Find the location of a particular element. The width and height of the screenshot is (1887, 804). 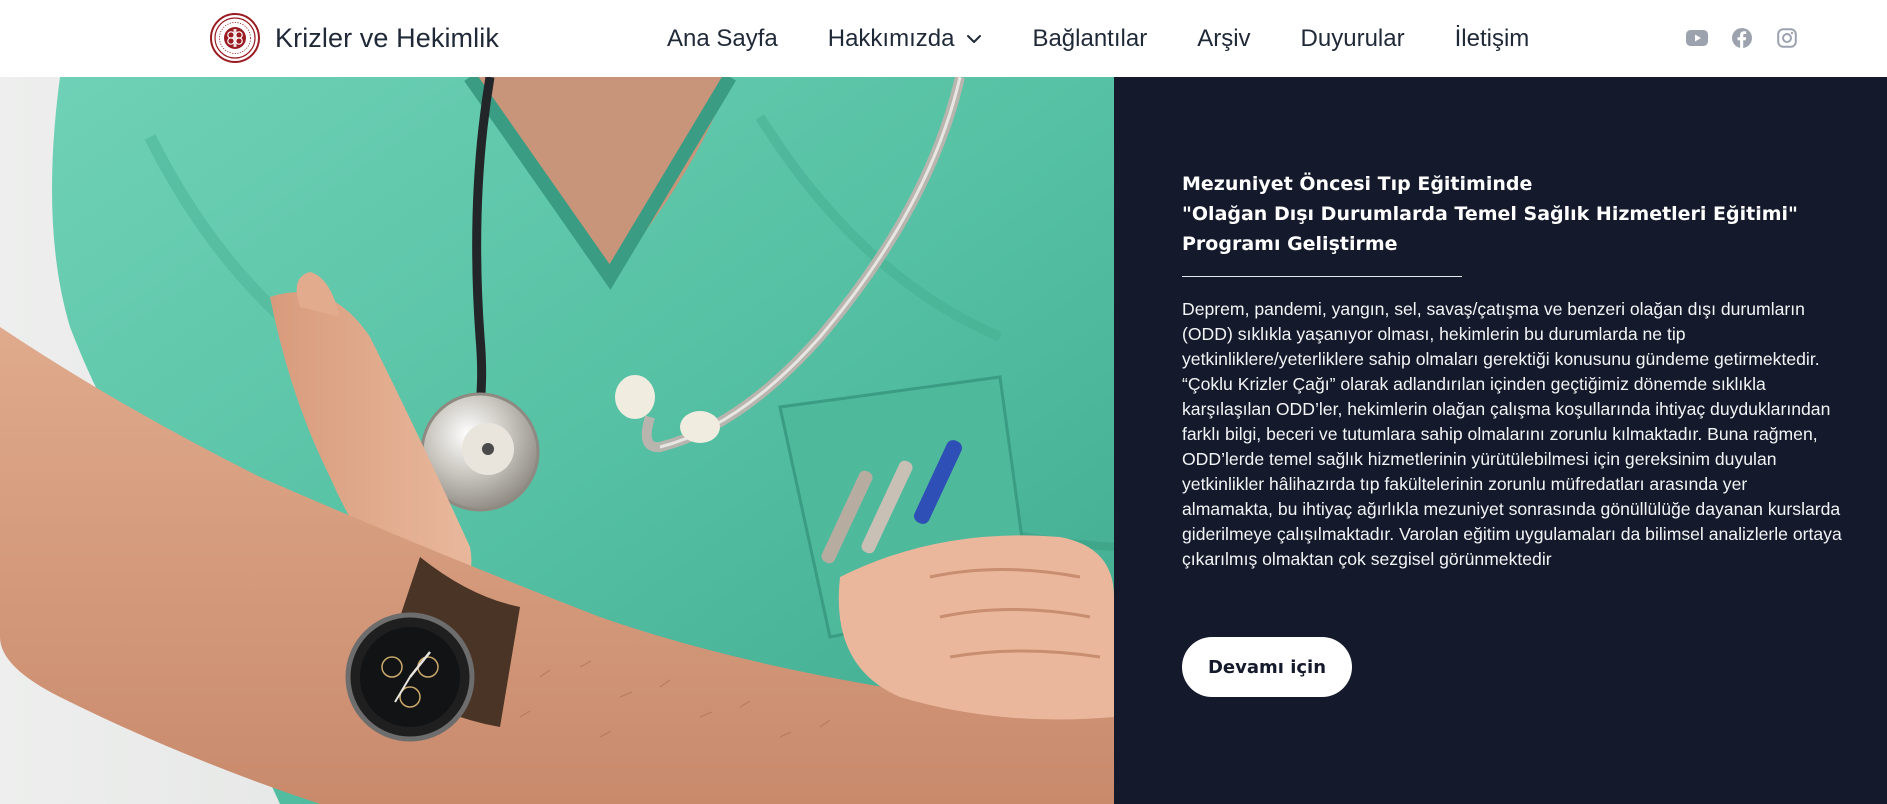

nav-item-ana-sayfa: Ana Sayfa is located at coordinates (722, 39).